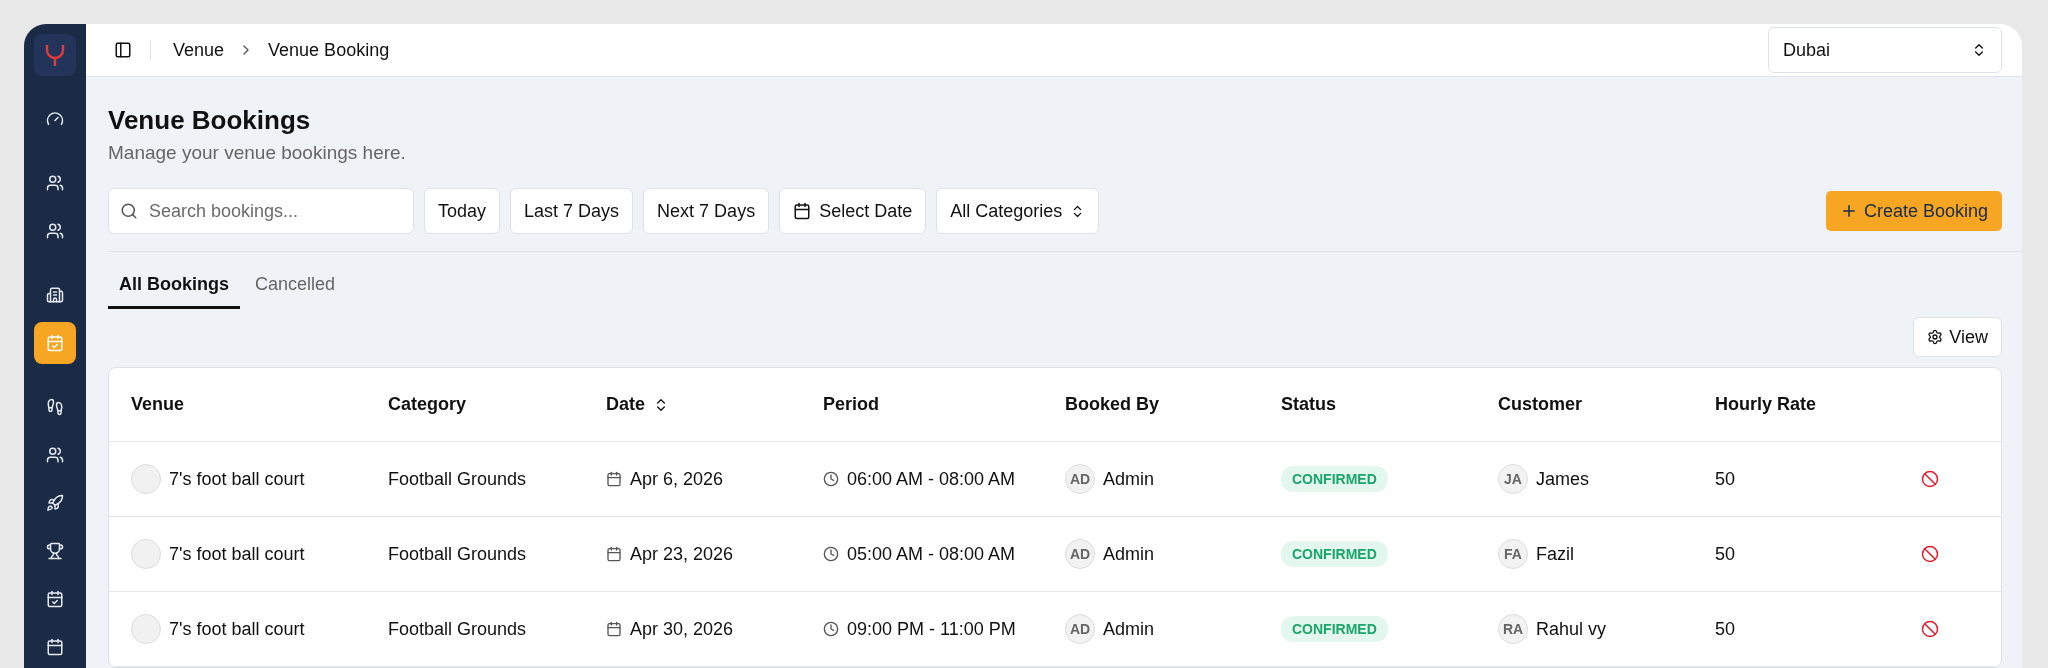 This screenshot has height=668, width=2048. What do you see at coordinates (55, 119) in the screenshot?
I see `gauge-icon` at bounding box center [55, 119].